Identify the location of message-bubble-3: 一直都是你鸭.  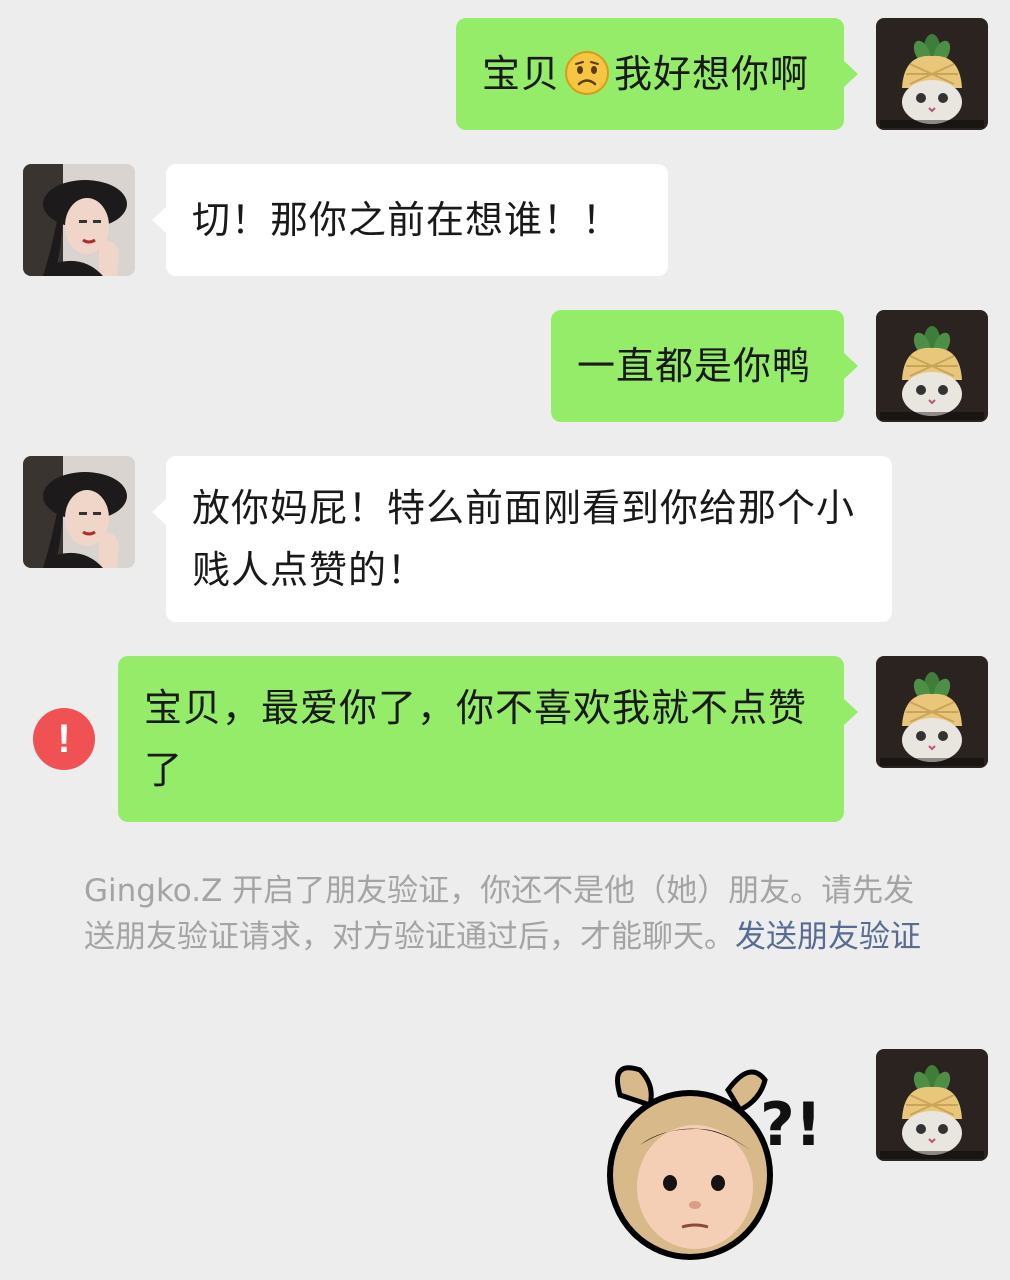
(704, 366).